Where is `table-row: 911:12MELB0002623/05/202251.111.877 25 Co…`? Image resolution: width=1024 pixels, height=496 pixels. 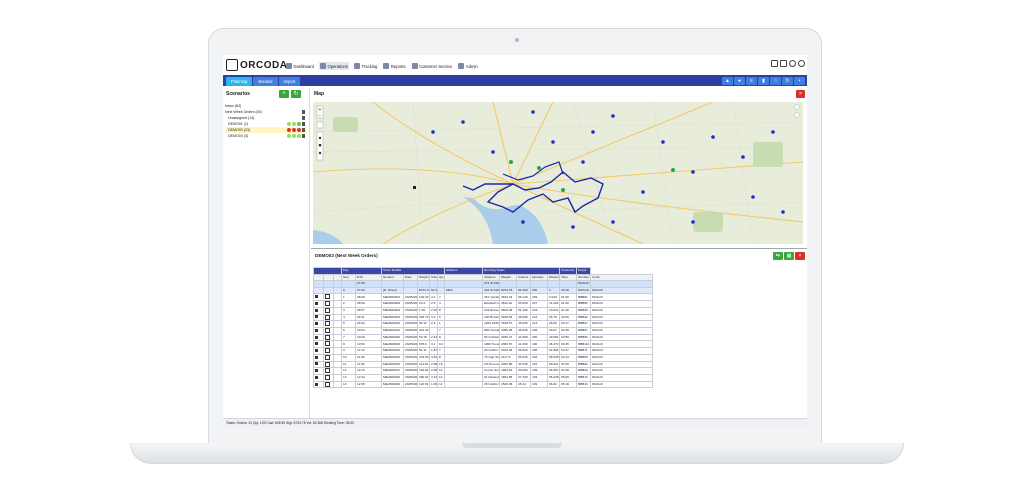 table-row: 911:12MELB0002623/05/202251.111.877 25 Co… is located at coordinates (483, 351).